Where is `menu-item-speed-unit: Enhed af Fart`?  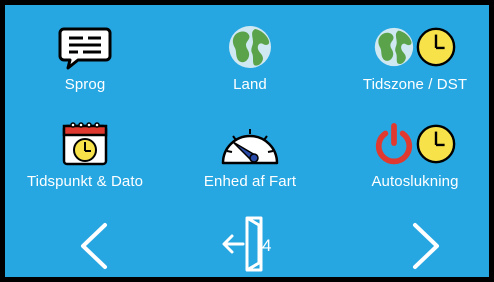 menu-item-speed-unit: Enhed af Fart is located at coordinates (250, 162).